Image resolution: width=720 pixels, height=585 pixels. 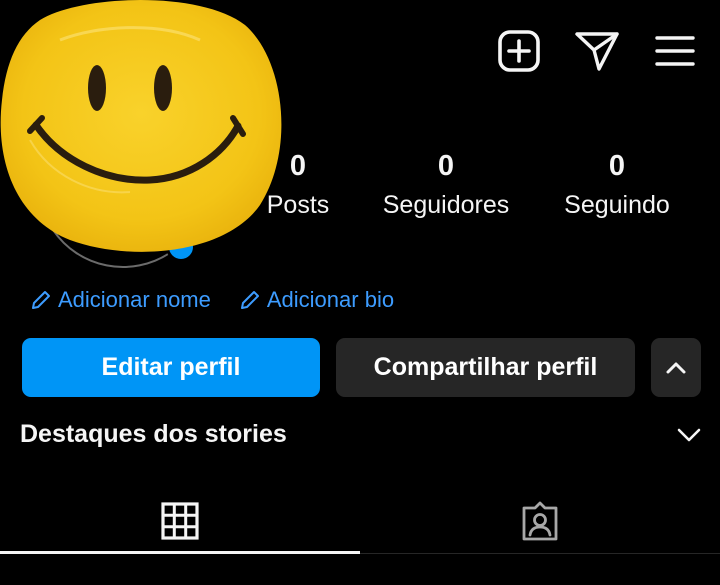 I want to click on story-highlights-header: Destaques dos stories, so click(x=361, y=434).